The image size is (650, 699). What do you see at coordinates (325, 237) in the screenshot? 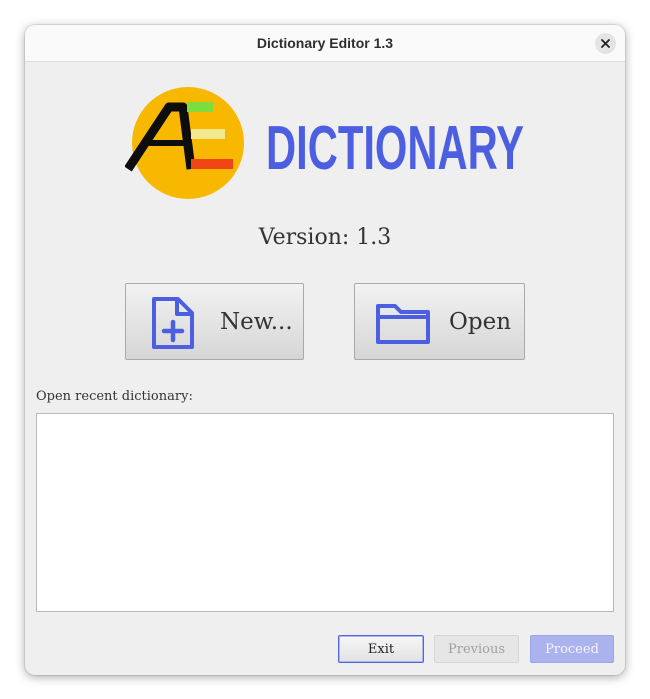
I see `version-label: Version: 1.3` at bounding box center [325, 237].